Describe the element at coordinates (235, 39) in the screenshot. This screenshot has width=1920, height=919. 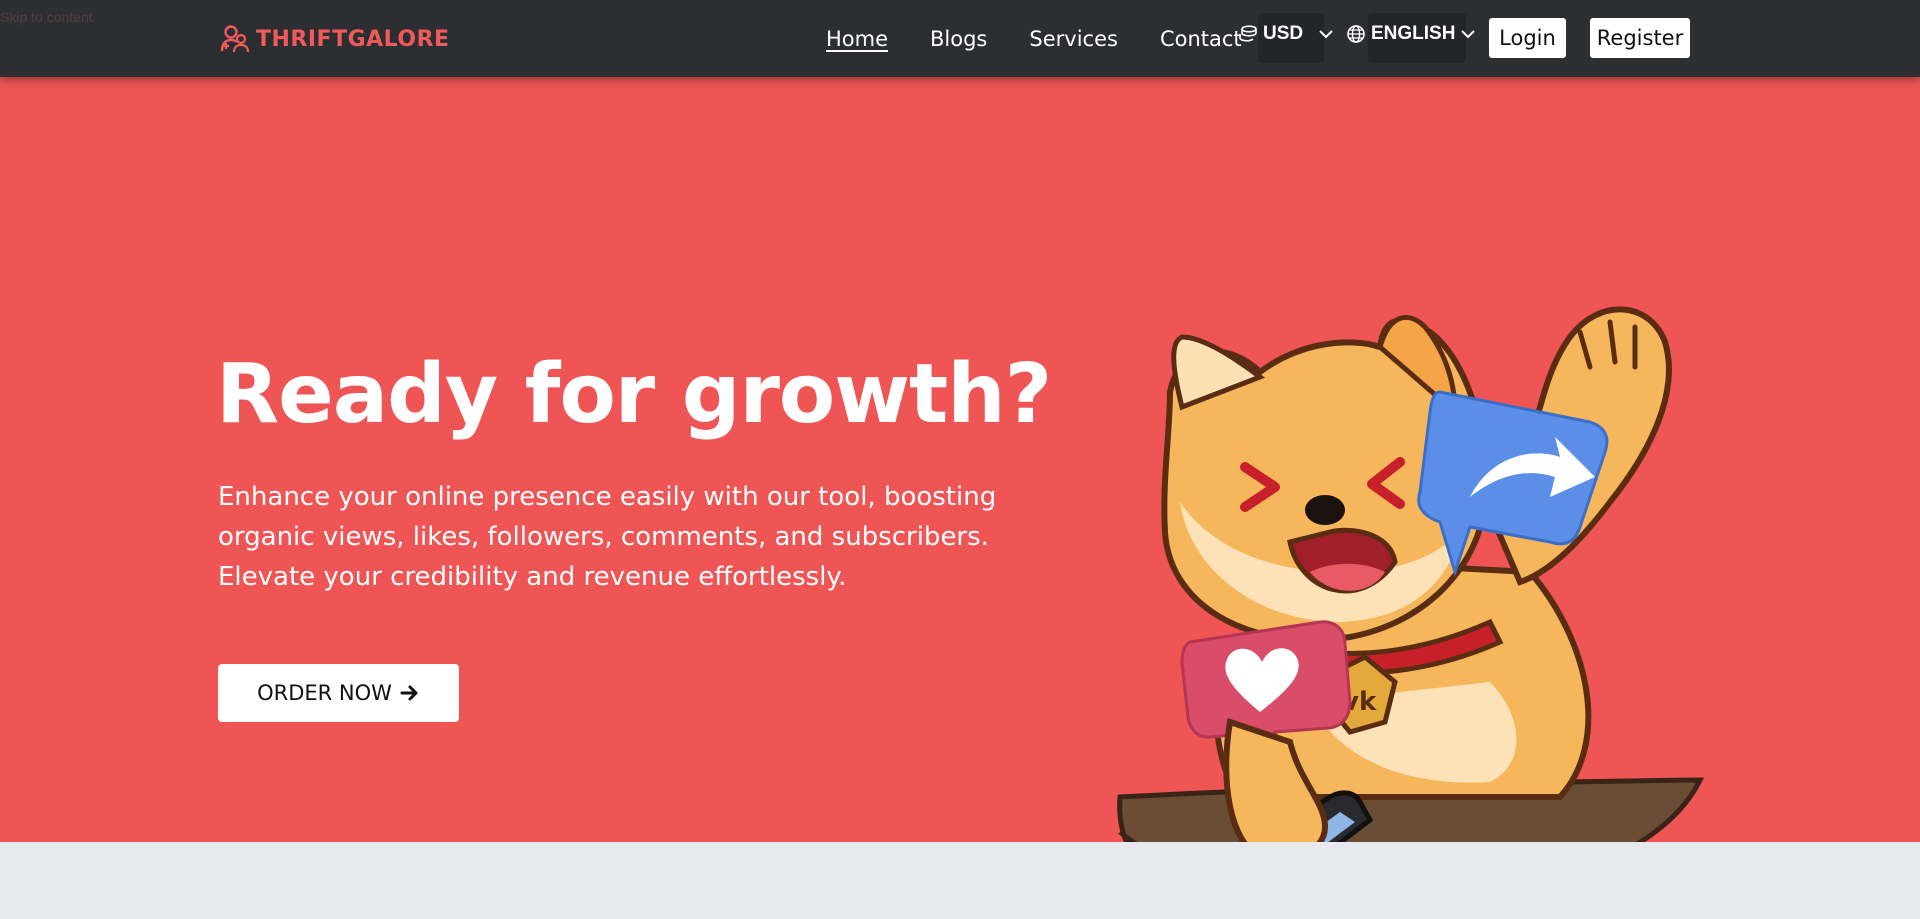
I see `users-icon` at that location.